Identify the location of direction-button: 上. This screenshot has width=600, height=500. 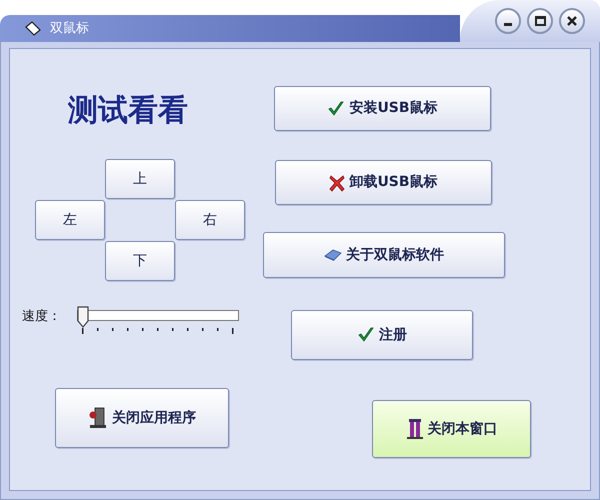
(140, 179).